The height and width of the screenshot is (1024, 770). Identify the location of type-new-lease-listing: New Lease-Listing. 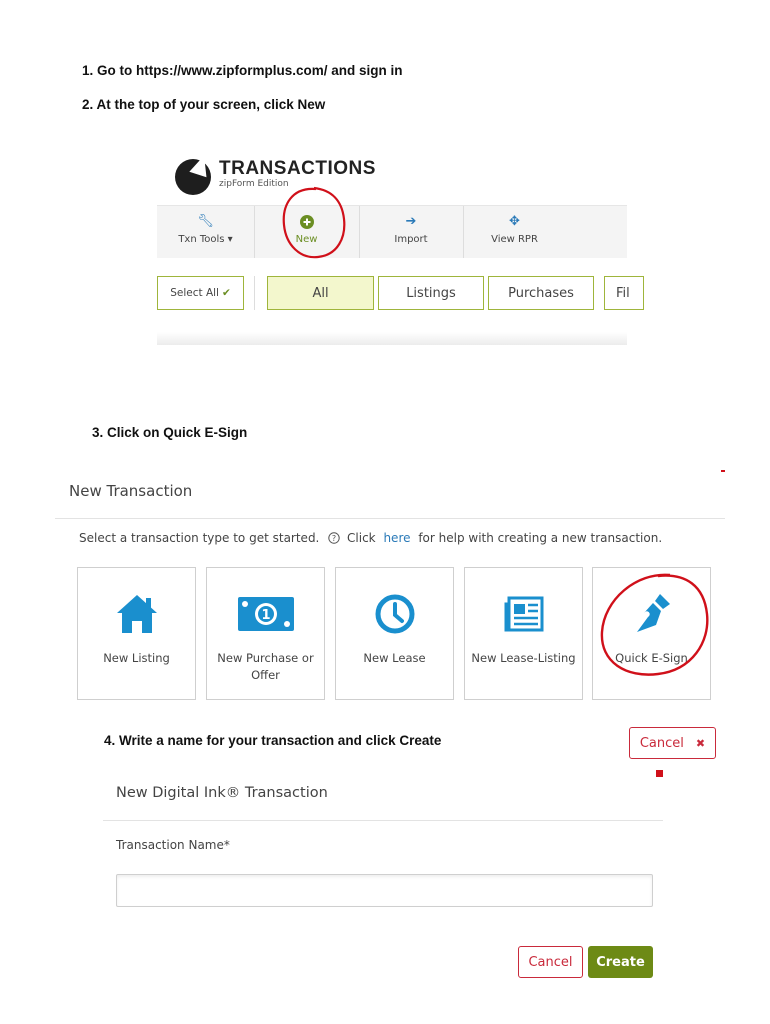
(523, 633).